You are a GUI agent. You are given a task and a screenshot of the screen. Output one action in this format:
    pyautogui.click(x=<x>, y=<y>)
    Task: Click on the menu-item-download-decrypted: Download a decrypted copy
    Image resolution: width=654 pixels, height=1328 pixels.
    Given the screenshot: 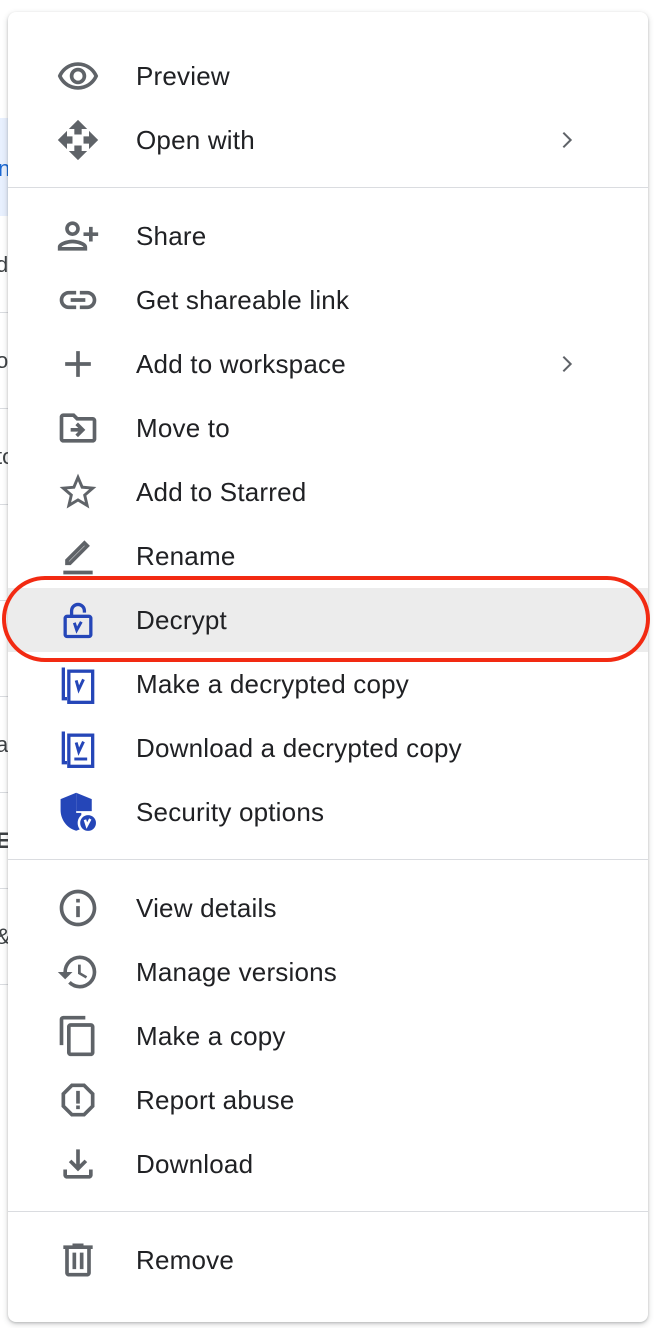 What is the action you would take?
    pyautogui.click(x=328, y=748)
    